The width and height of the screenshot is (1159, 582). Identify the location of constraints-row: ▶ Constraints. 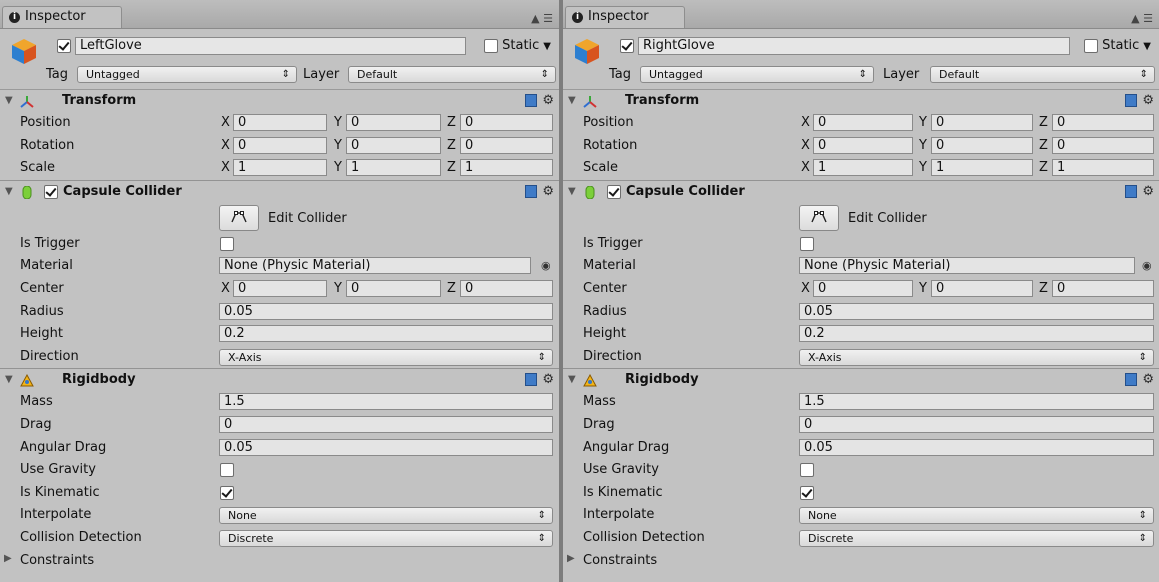
(279, 561).